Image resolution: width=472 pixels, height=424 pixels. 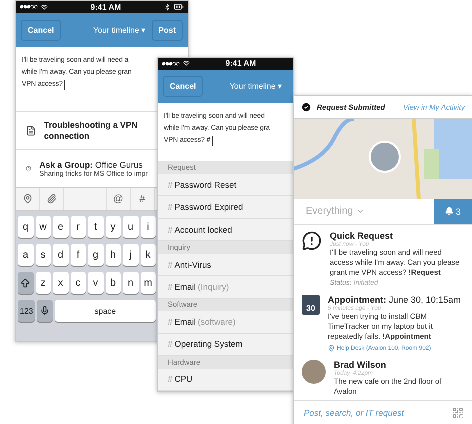 I want to click on letter-key: q, so click(x=26, y=227).